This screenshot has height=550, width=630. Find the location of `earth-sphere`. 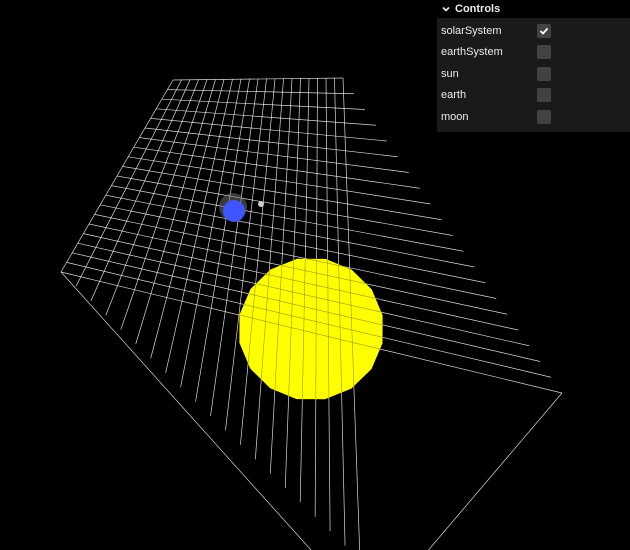

earth-sphere is located at coordinates (234, 211).